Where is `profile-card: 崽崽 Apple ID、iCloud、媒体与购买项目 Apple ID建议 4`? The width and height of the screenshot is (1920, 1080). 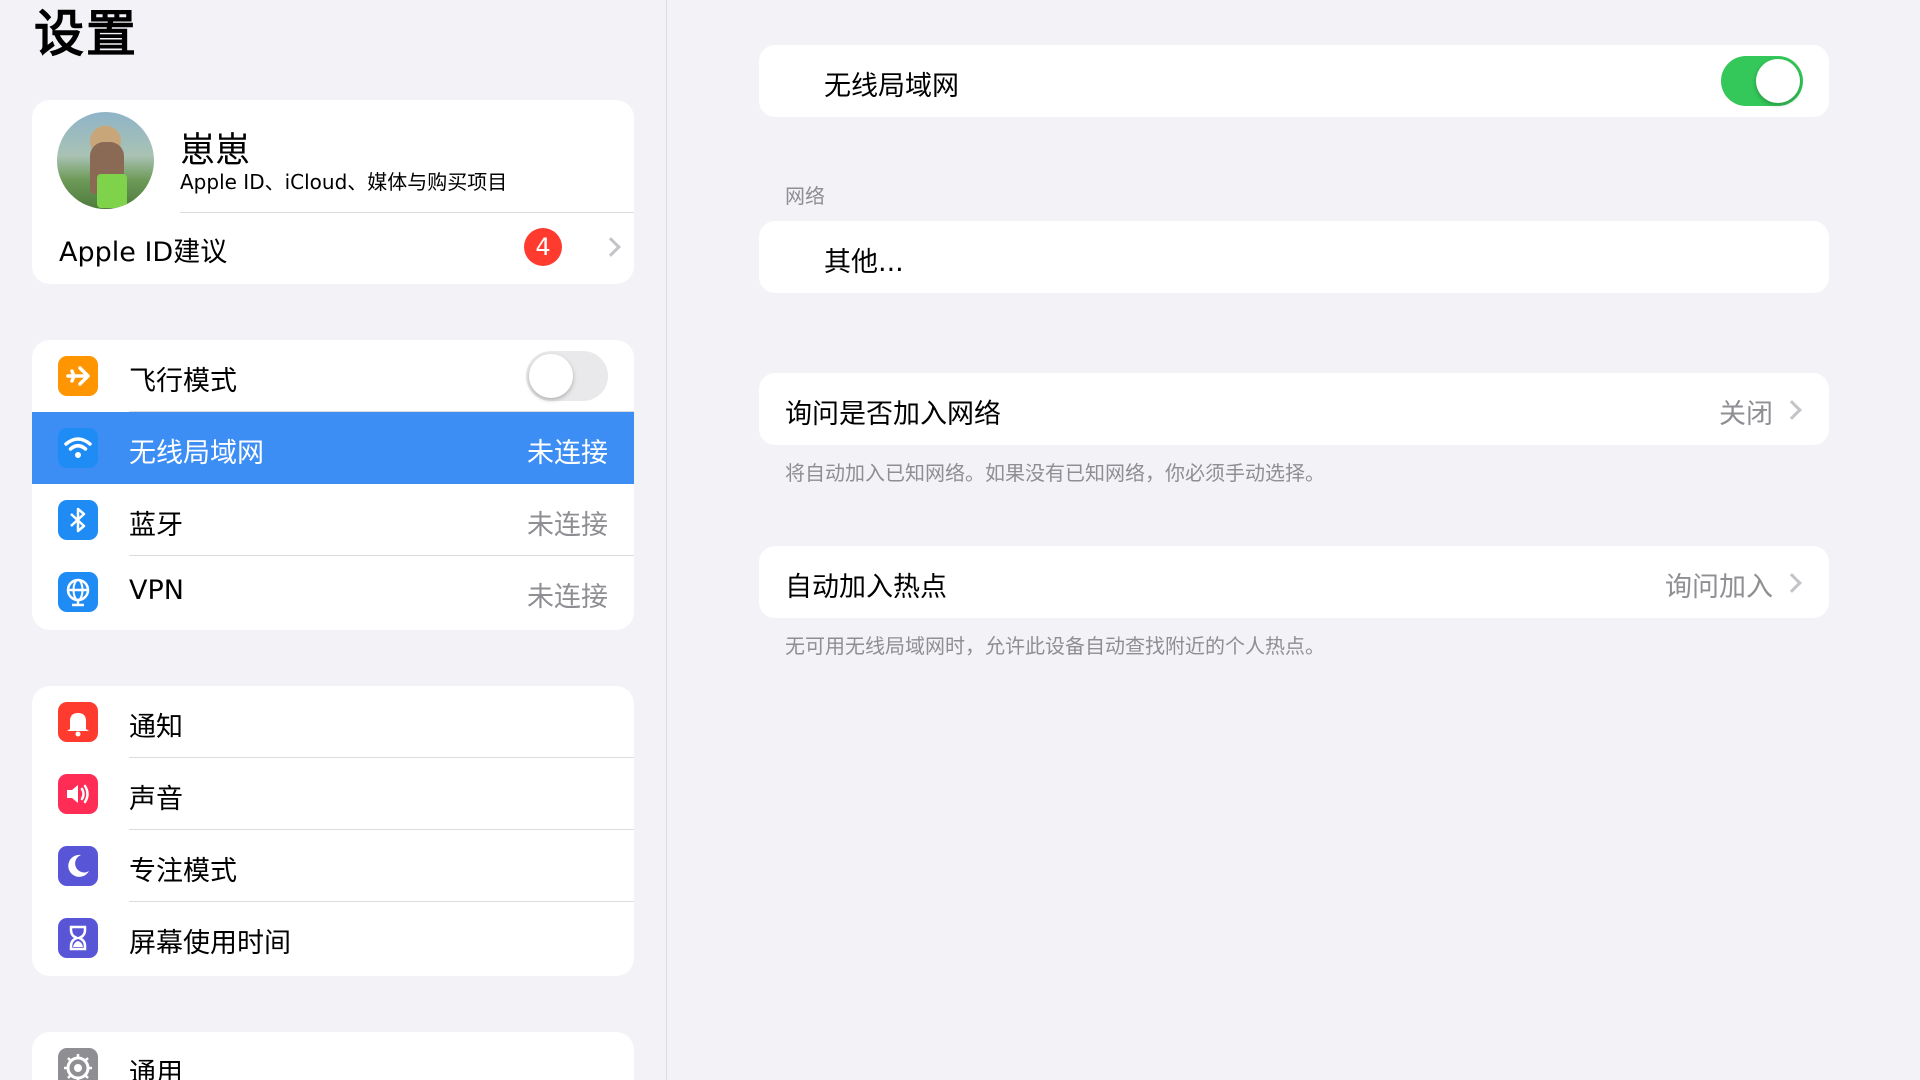
profile-card: 崽崽 Apple ID、iCloud、媒体与购买项目 Apple ID建议 4 is located at coordinates (333, 192).